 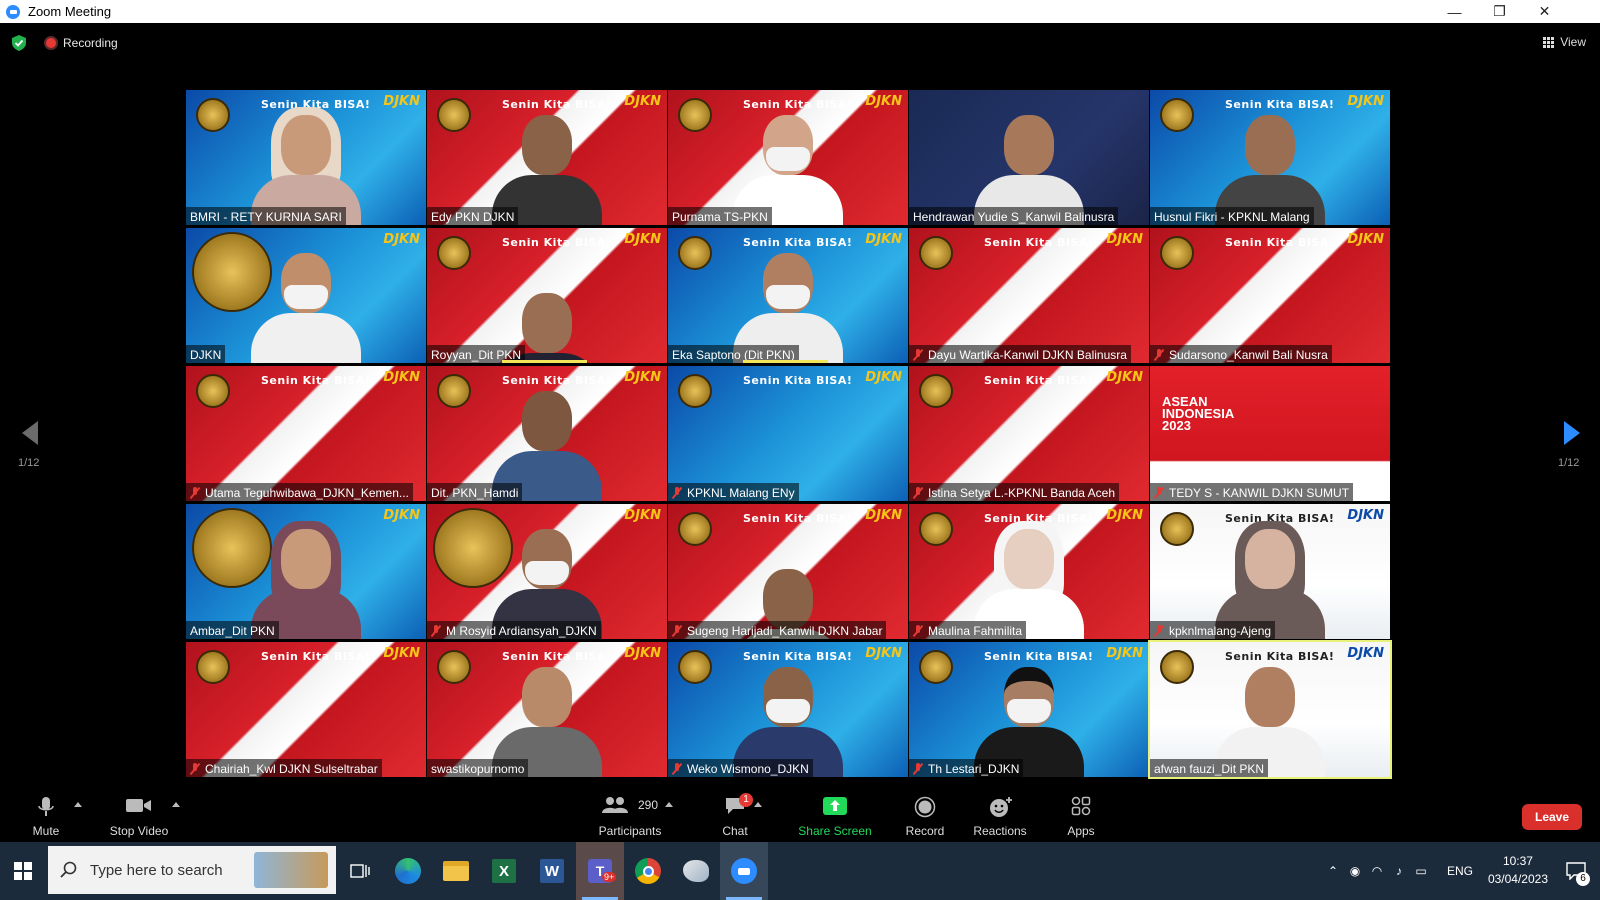 What do you see at coordinates (68, 869) in the screenshot?
I see `search-icon` at bounding box center [68, 869].